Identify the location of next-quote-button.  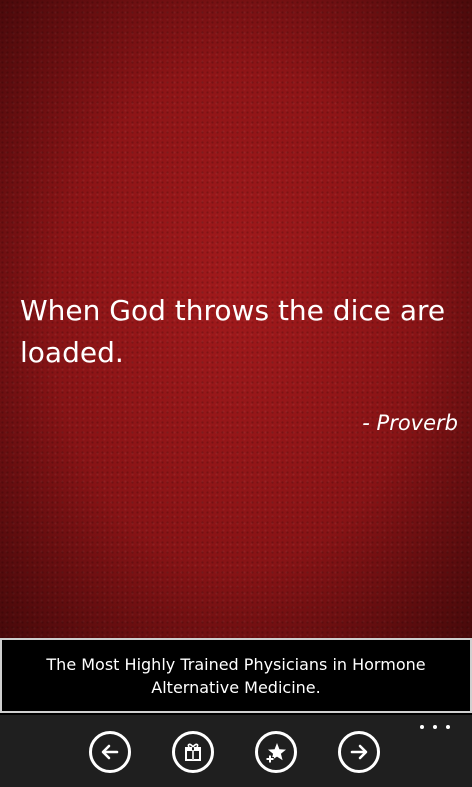
(359, 752).